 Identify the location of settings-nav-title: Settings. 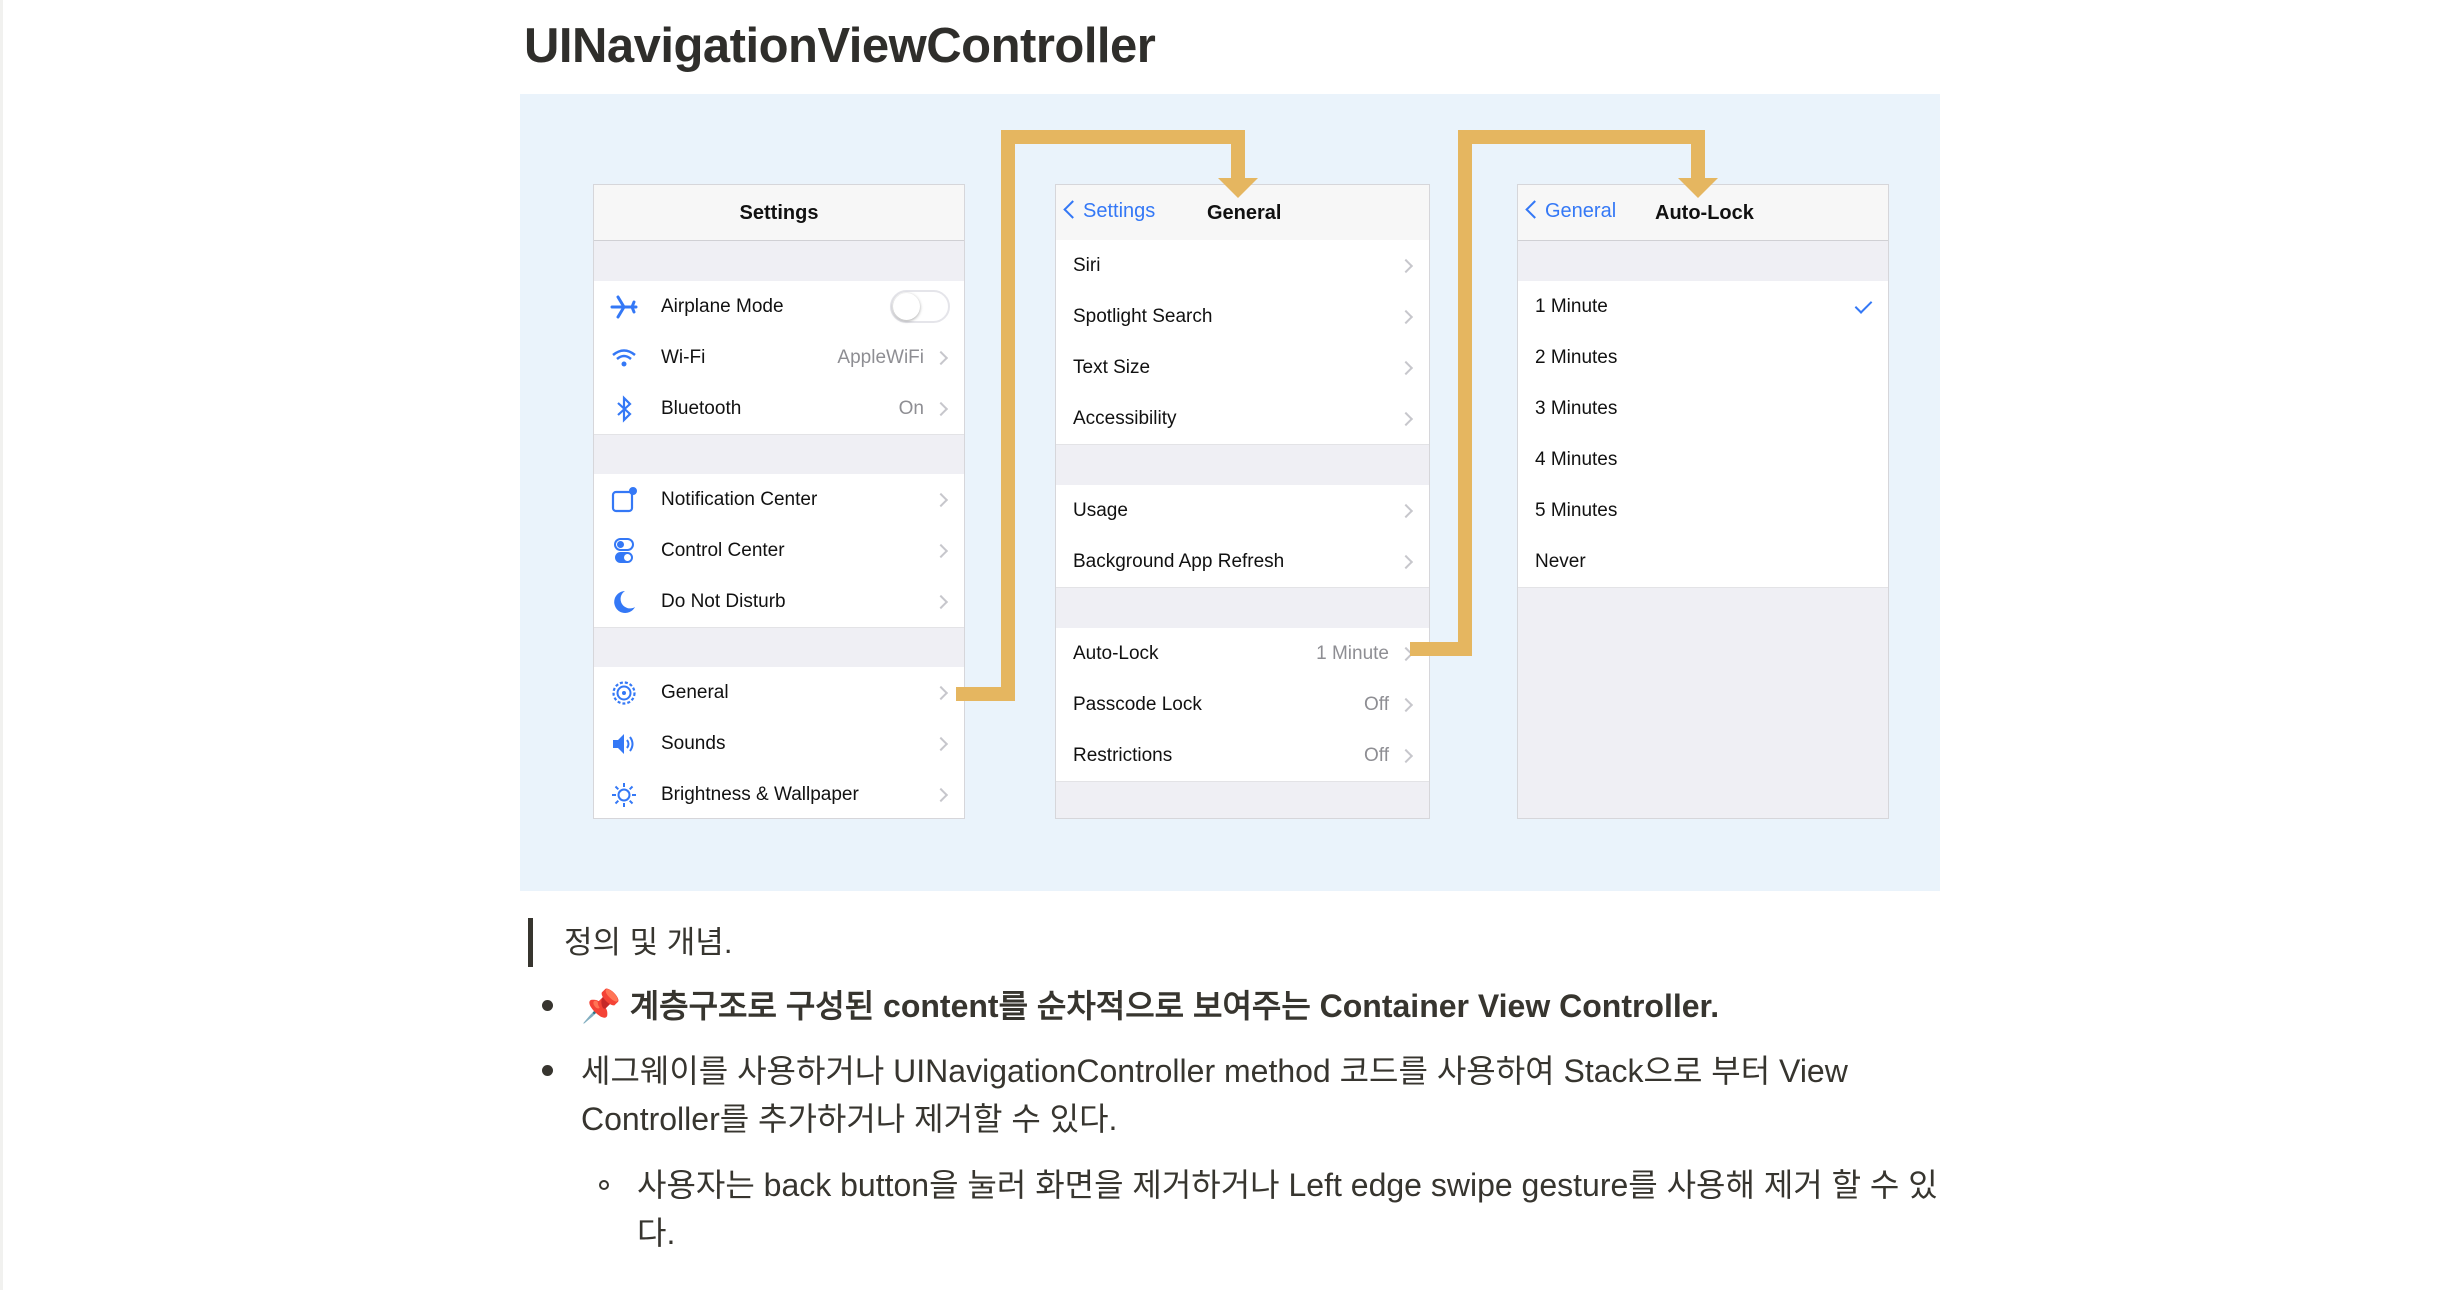
(779, 213).